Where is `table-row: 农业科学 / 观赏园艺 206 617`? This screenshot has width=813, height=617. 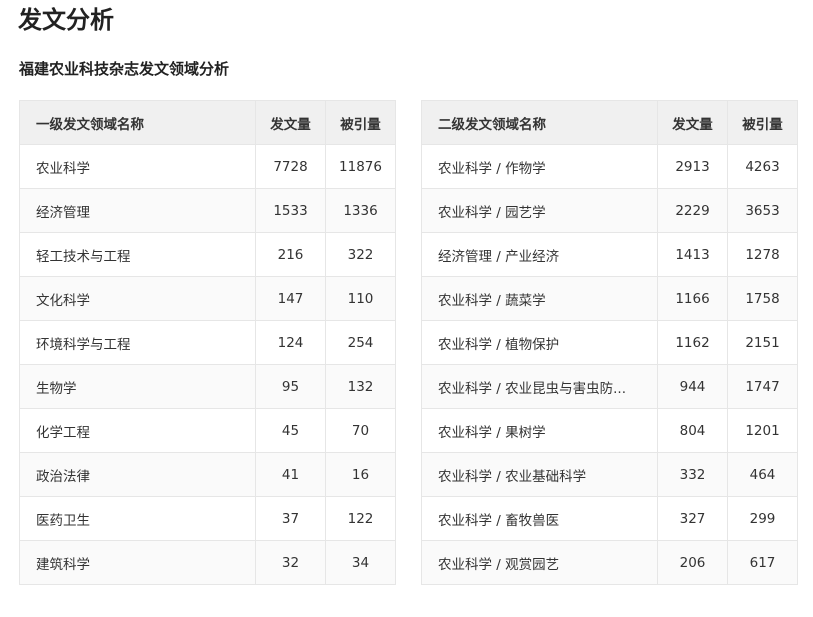 table-row: 农业科学 / 观赏园艺 206 617 is located at coordinates (609, 562).